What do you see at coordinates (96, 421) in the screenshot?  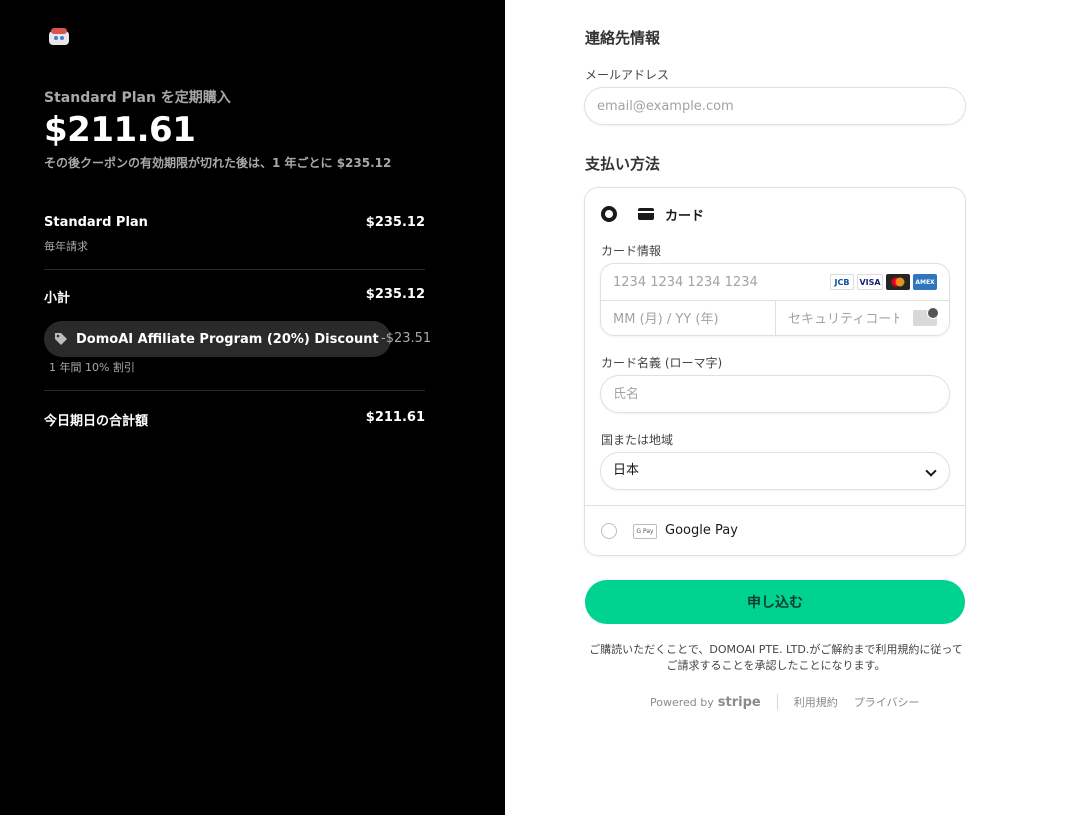 I see `total-label: 今日期日の合計額` at bounding box center [96, 421].